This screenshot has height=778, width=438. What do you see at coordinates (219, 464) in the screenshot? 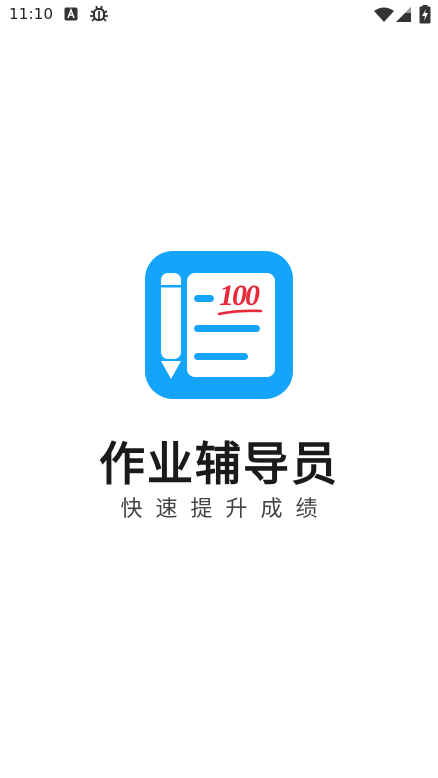
I see `app-name: 作业辅导员` at bounding box center [219, 464].